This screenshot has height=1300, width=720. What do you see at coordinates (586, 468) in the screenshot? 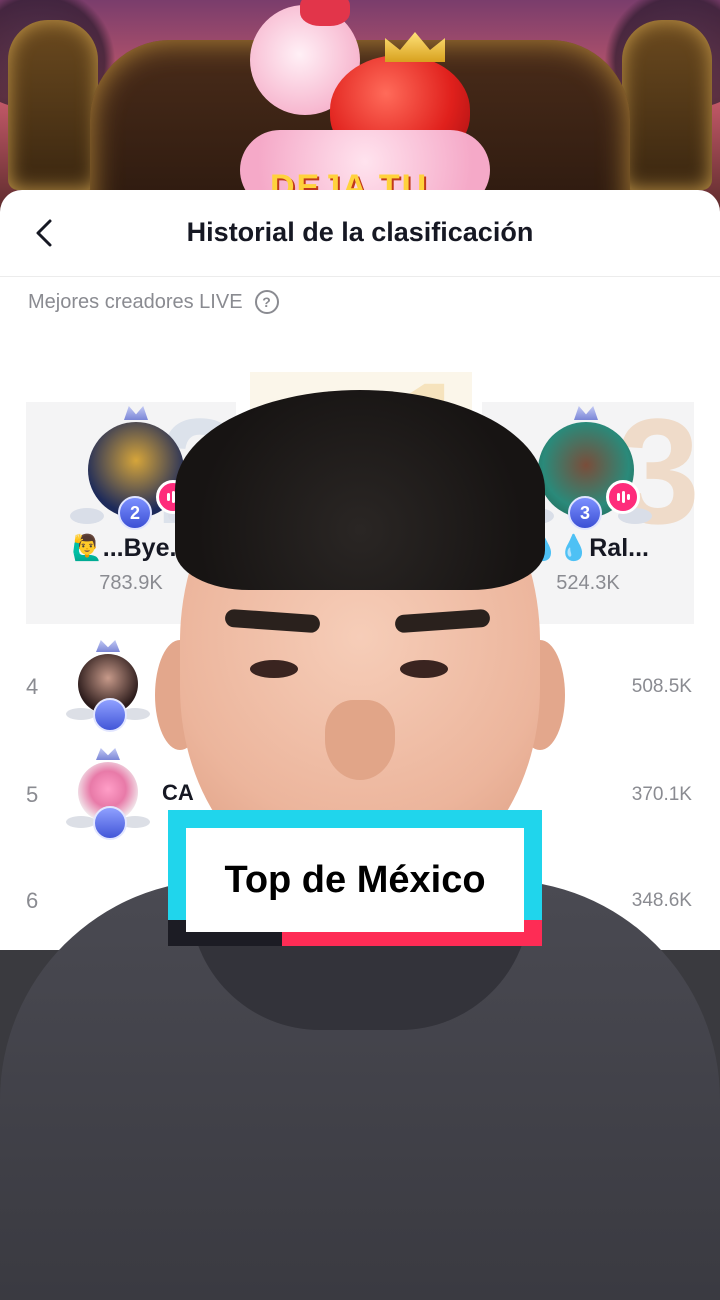
I see `avatar: 3` at bounding box center [586, 468].